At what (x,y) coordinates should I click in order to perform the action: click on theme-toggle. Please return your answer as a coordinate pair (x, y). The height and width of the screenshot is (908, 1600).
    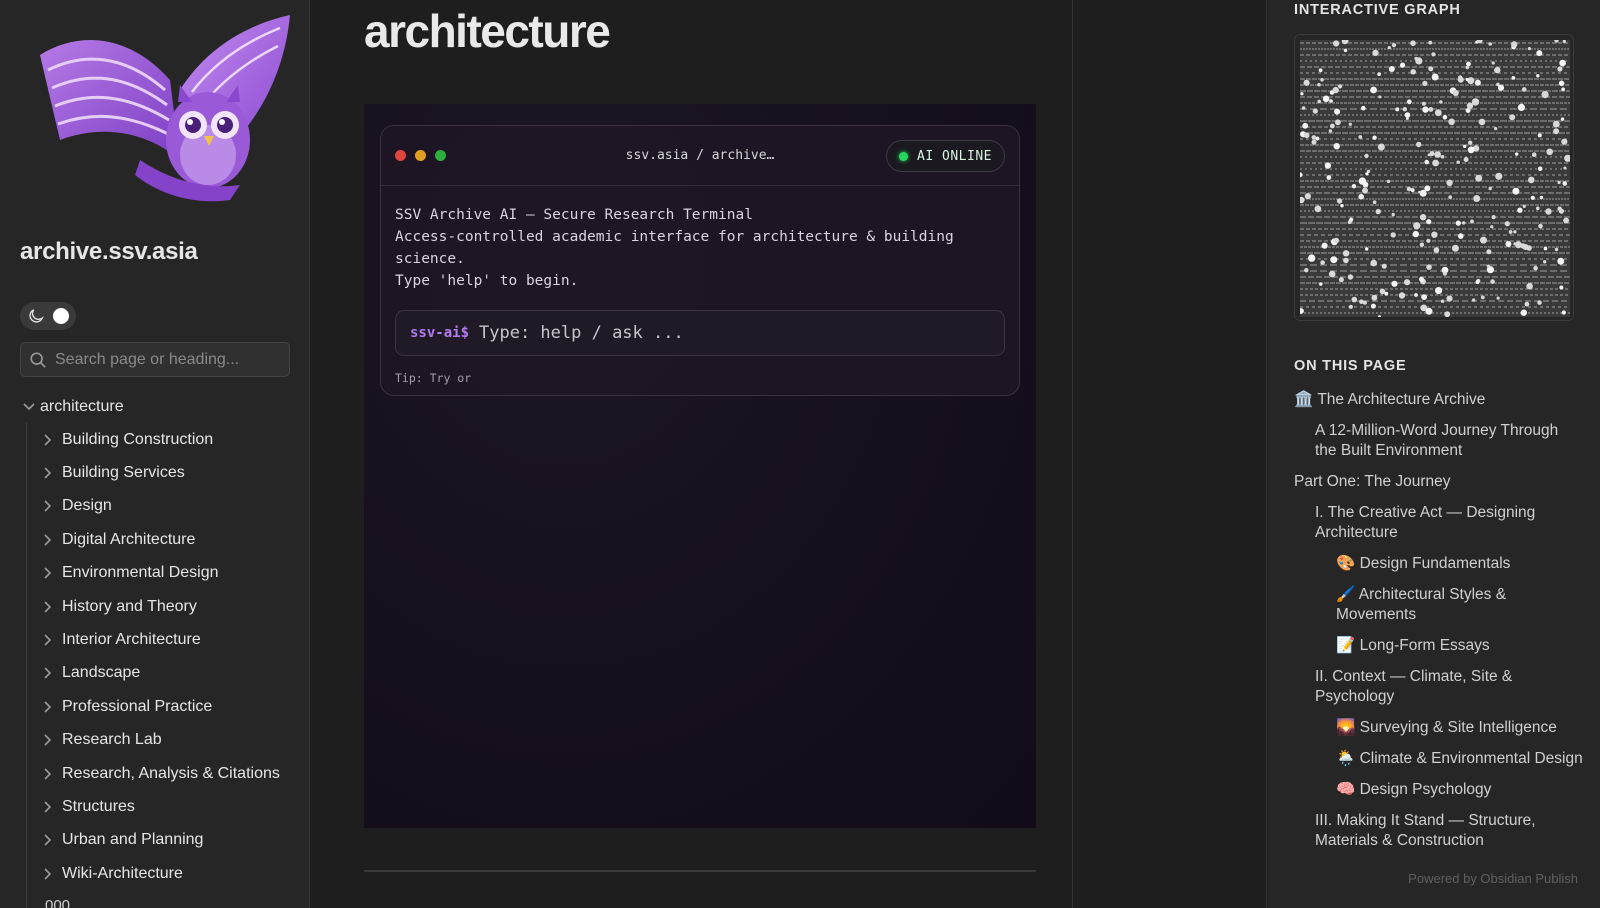
    Looking at the image, I should click on (48, 316).